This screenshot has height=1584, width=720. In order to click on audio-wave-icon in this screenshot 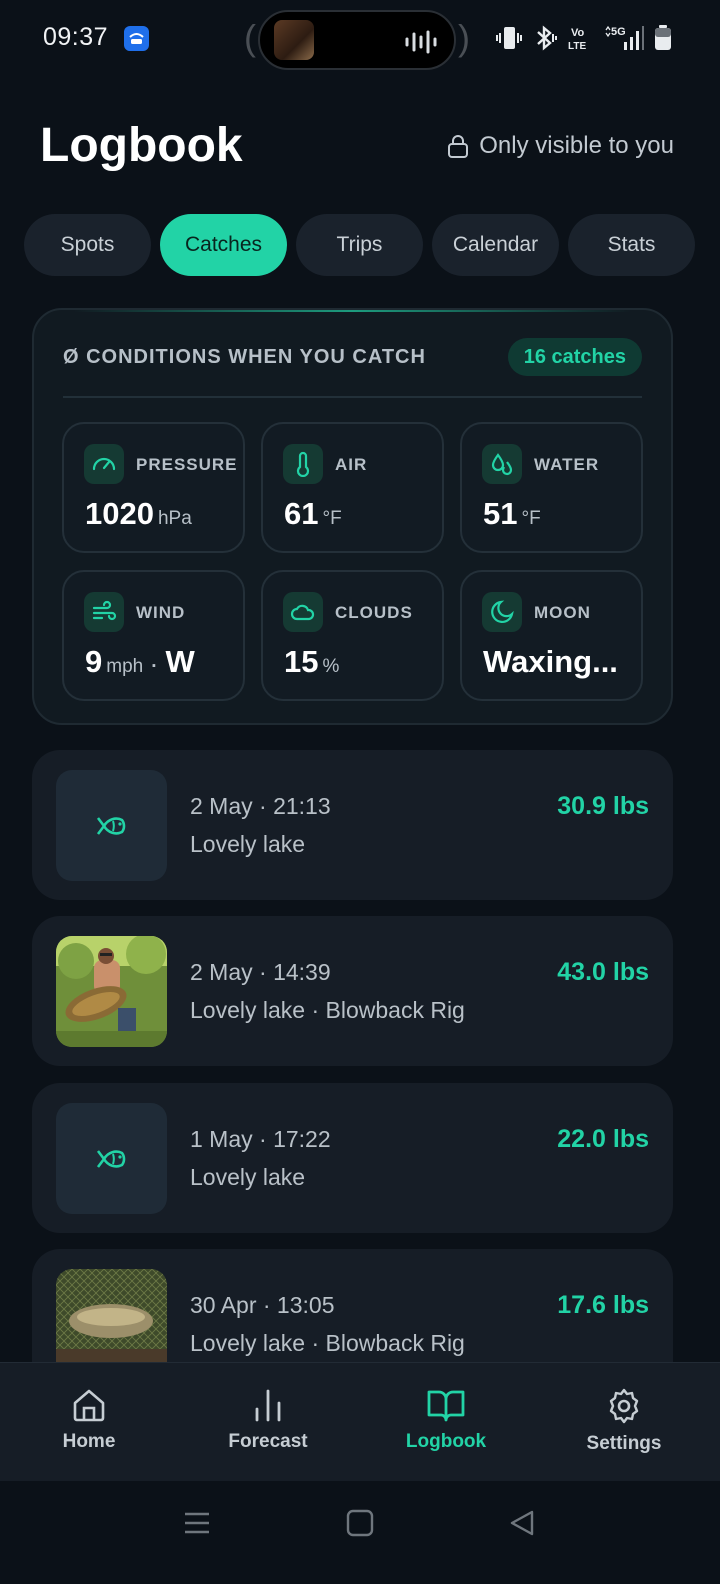, I will do `click(421, 42)`.